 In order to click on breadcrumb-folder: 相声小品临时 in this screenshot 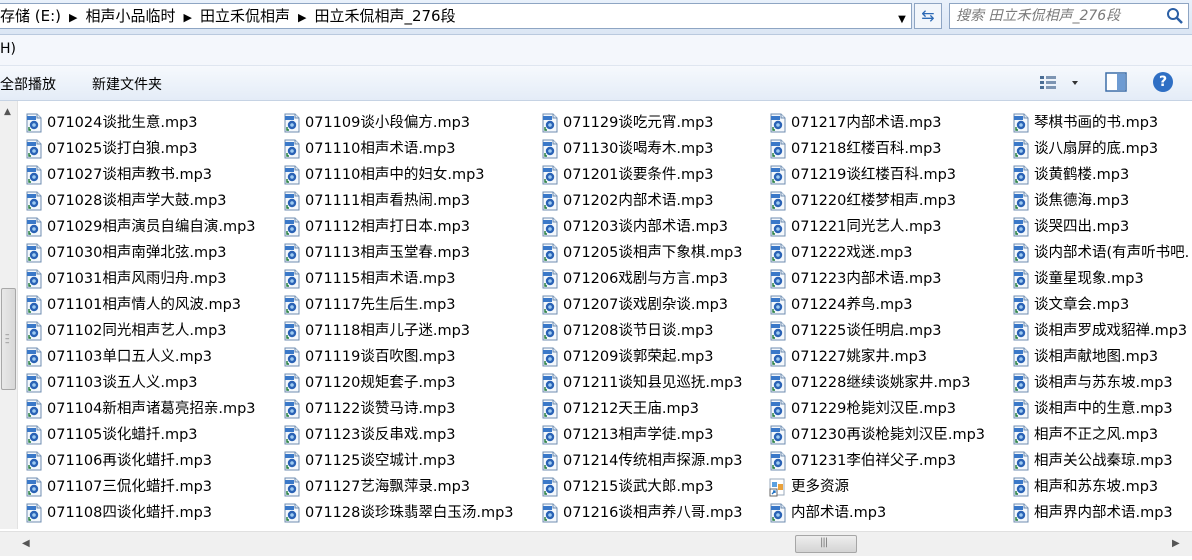, I will do `click(130, 16)`.